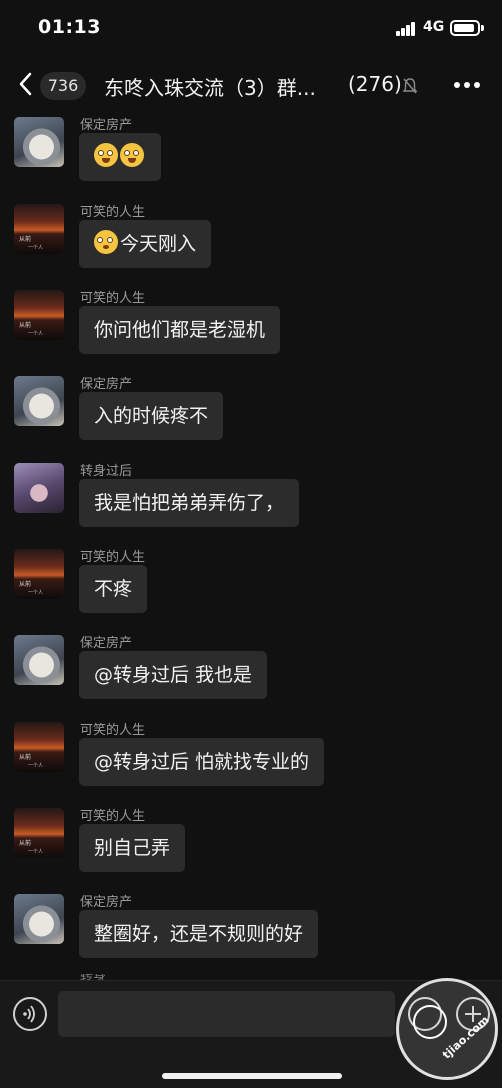 This screenshot has width=502, height=1088. I want to click on message-row: 转身过后 我是怕把弟弟弄伤了，, so click(251, 503).